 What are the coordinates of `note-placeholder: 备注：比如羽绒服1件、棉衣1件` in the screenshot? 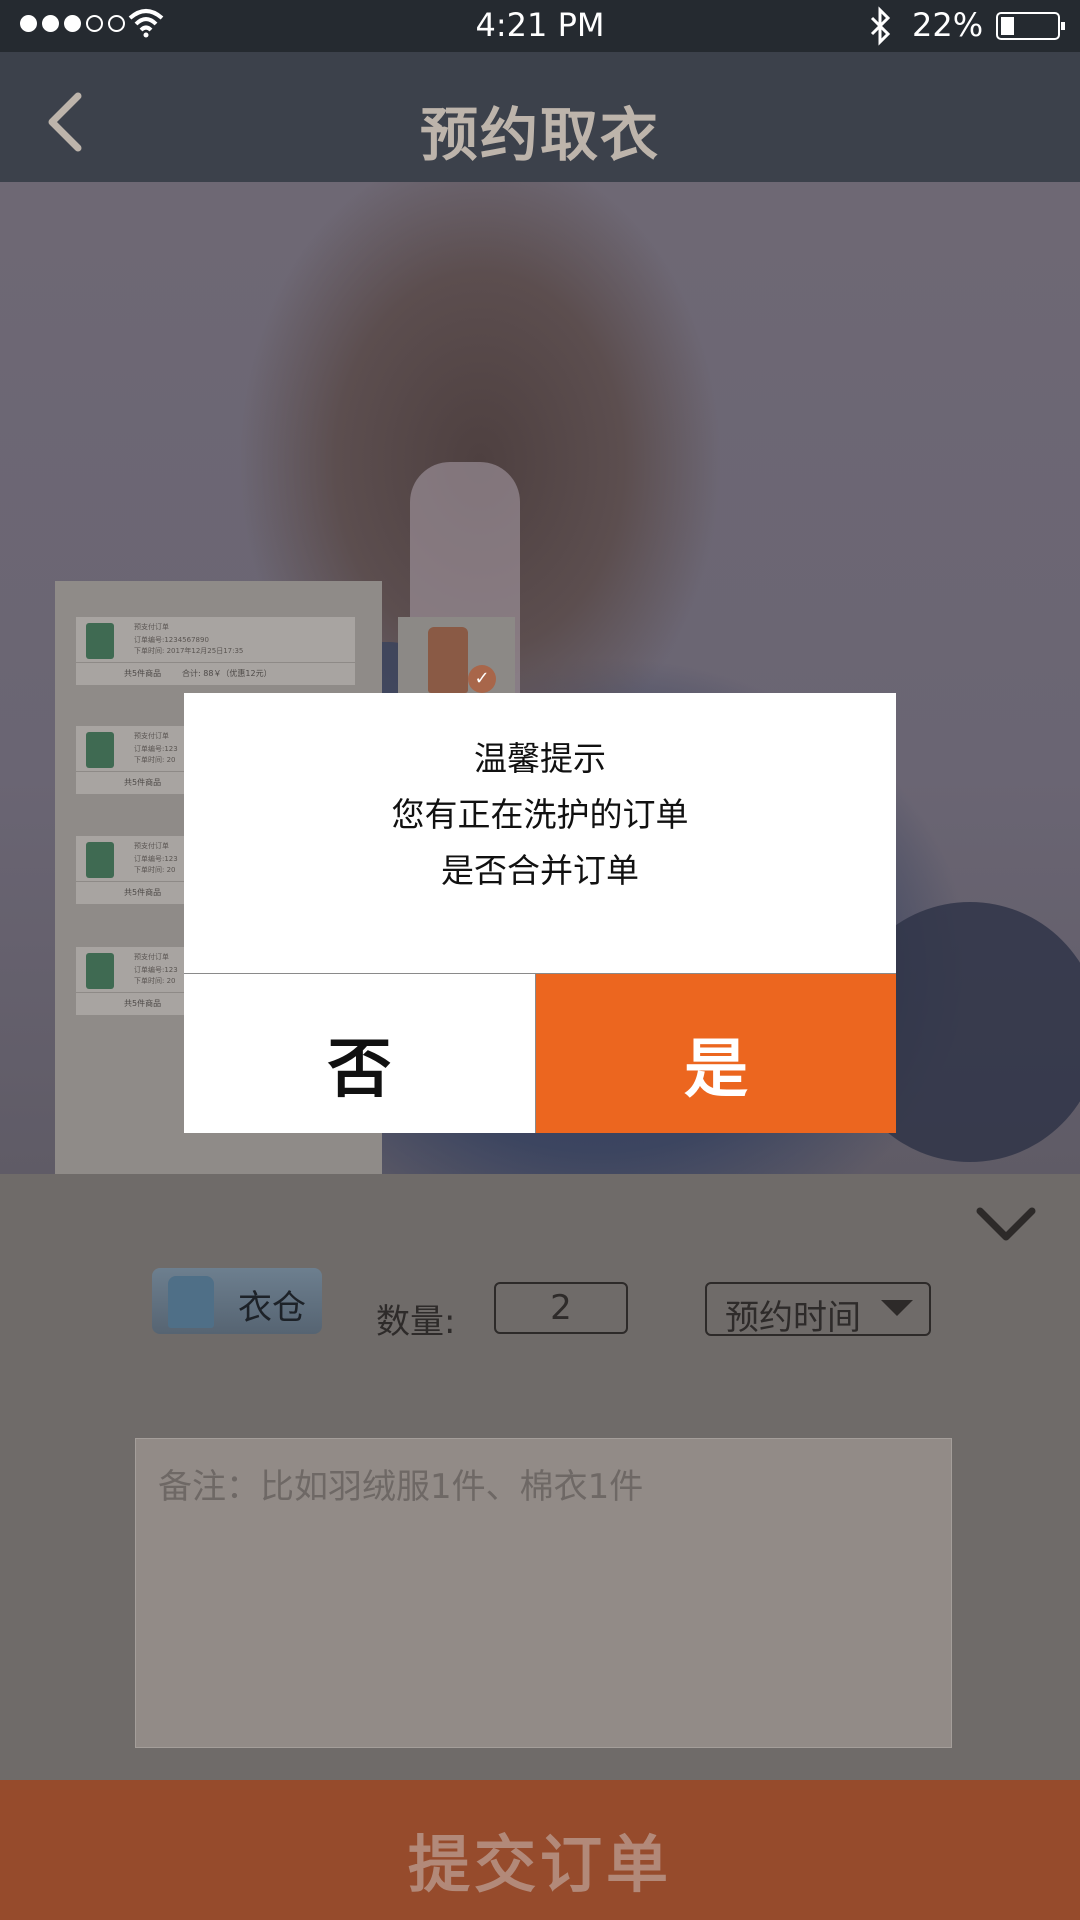 It's located at (401, 1487).